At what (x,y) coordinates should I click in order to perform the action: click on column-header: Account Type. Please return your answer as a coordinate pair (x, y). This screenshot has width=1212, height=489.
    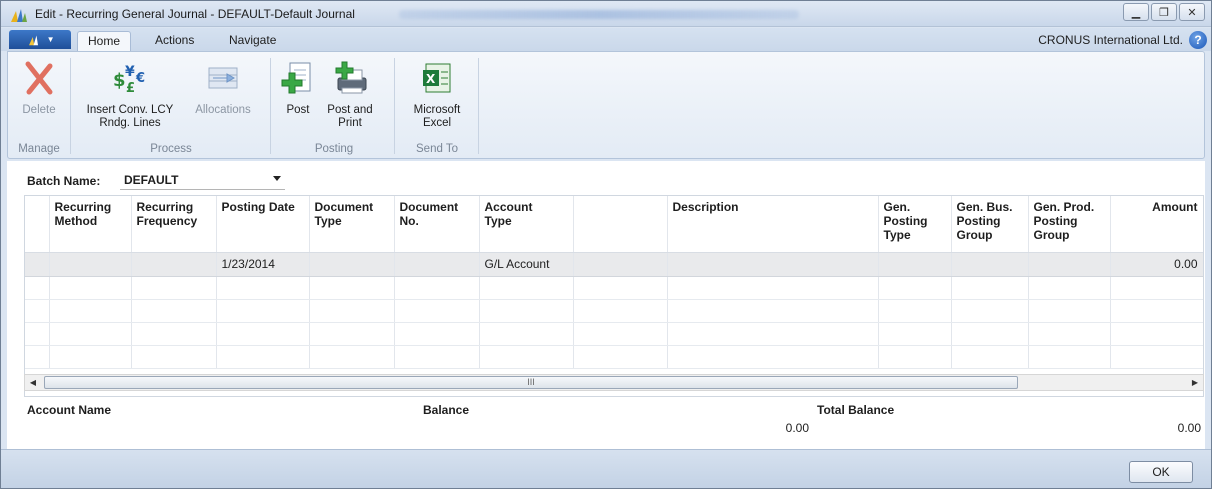
    Looking at the image, I should click on (526, 224).